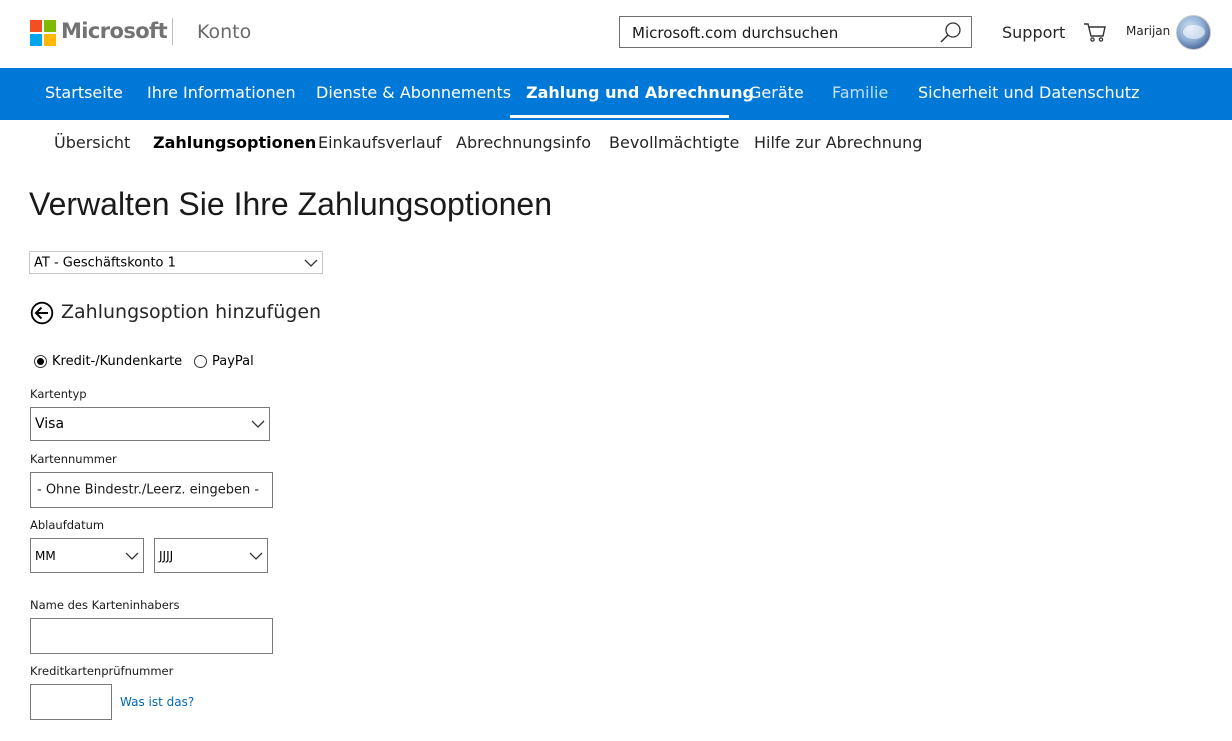 This screenshot has height=741, width=1232. I want to click on card-number-field: - Ohne Bindestr./Leerz. eingeben -, so click(151, 490).